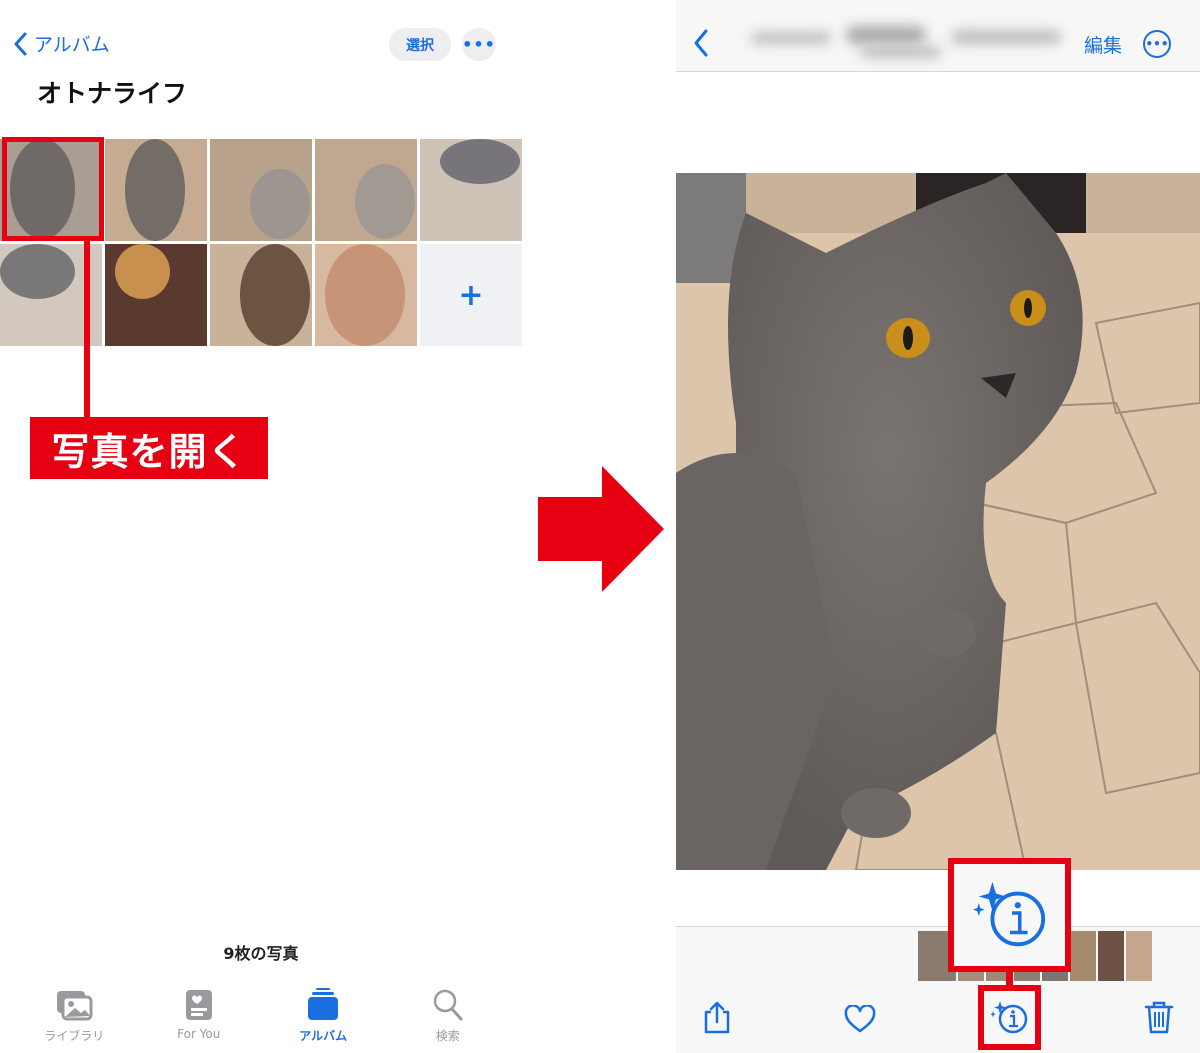 Image resolution: width=1200 pixels, height=1053 pixels. What do you see at coordinates (717, 1017) in the screenshot?
I see `share-icon` at bounding box center [717, 1017].